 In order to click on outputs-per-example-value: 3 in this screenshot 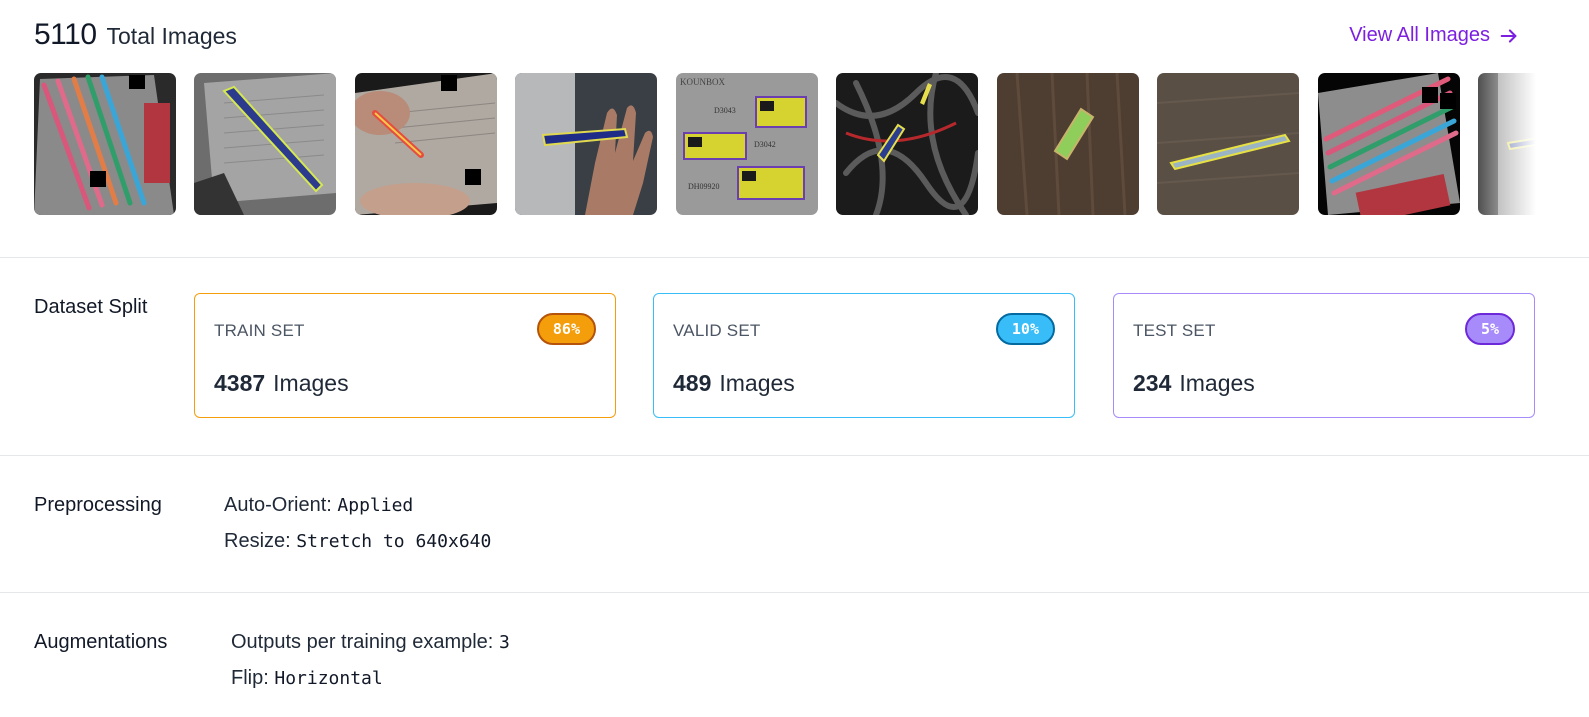, I will do `click(504, 642)`.